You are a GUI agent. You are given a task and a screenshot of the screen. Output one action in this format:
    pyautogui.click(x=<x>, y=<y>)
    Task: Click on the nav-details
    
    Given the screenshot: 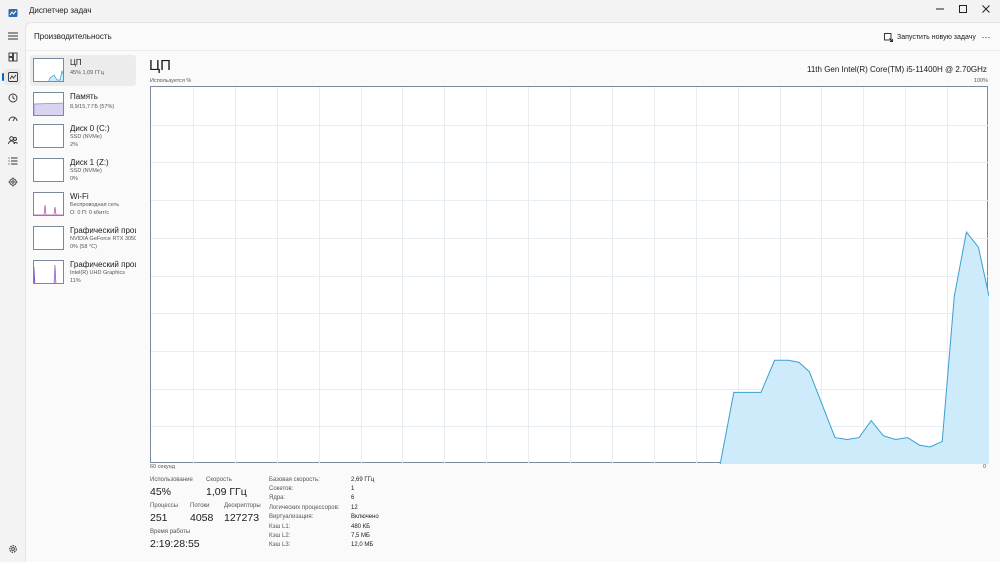 What is the action you would take?
    pyautogui.click(x=12, y=161)
    